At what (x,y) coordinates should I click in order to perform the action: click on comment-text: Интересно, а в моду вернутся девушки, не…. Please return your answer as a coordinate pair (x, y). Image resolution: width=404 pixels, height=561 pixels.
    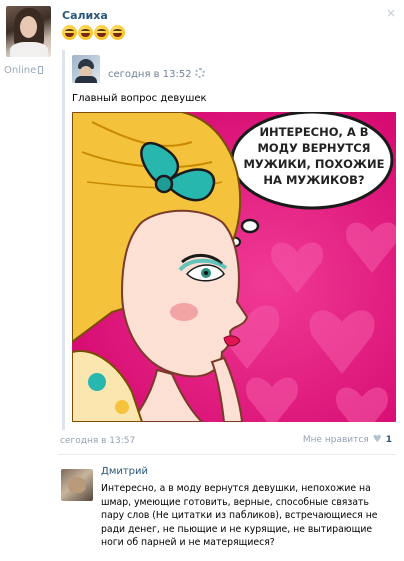
    Looking at the image, I should click on (239, 515).